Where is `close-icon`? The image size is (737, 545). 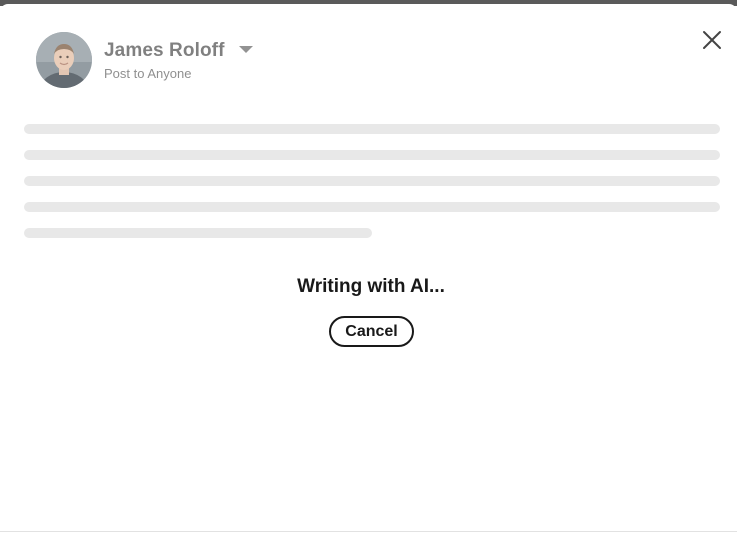 close-icon is located at coordinates (712, 40).